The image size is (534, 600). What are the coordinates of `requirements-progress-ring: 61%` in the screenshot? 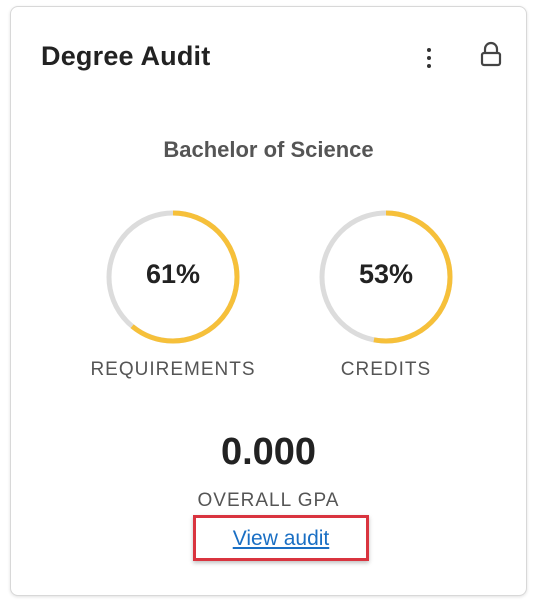 It's located at (173, 277).